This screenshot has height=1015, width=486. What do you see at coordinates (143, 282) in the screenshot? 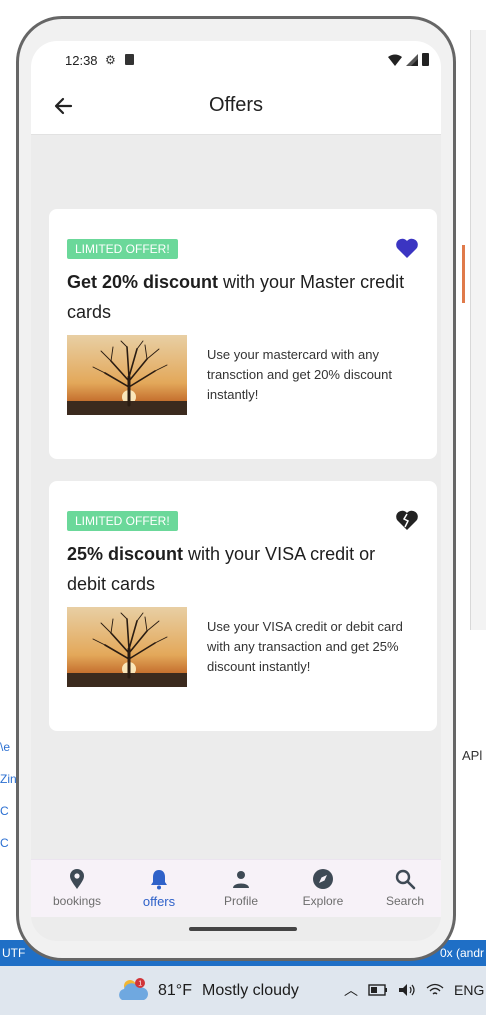
I see `offer-title-bold: Get 20% discount` at bounding box center [143, 282].